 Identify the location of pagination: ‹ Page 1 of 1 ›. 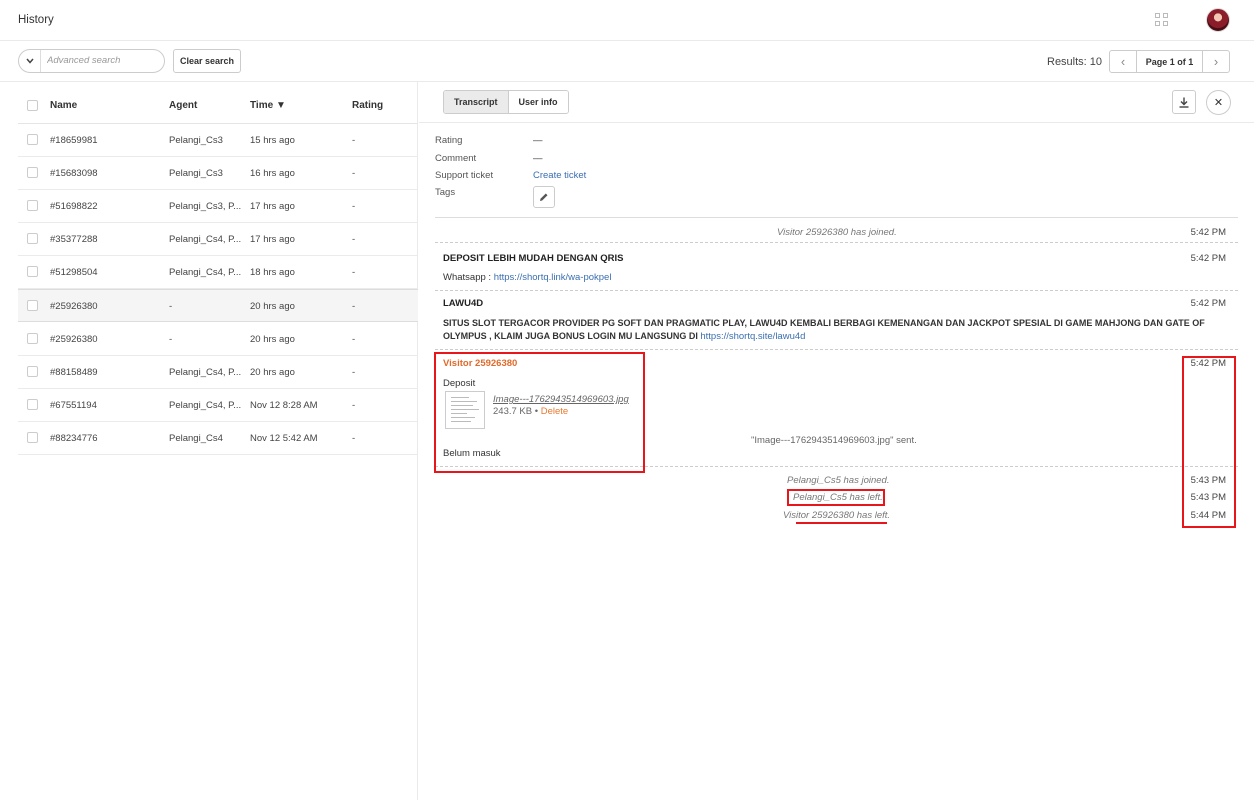
(1169, 61).